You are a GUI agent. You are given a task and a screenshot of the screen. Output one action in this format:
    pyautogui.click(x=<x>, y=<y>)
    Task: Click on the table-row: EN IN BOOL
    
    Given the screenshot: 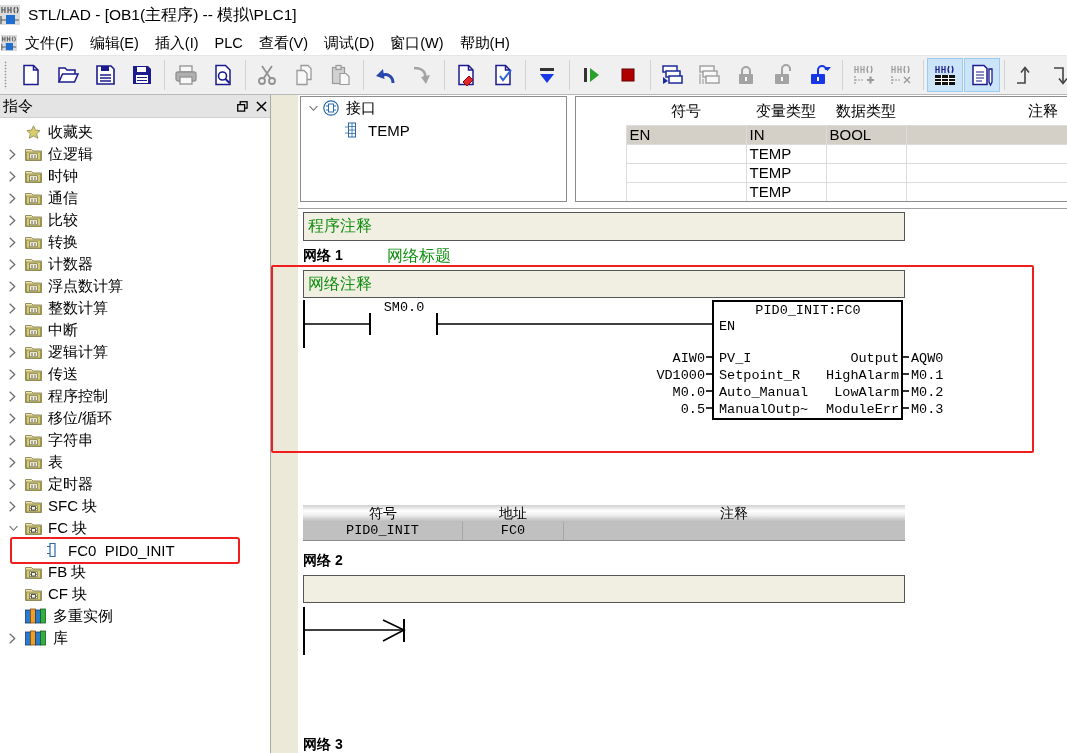 What is the action you would take?
    pyautogui.click(x=821, y=135)
    